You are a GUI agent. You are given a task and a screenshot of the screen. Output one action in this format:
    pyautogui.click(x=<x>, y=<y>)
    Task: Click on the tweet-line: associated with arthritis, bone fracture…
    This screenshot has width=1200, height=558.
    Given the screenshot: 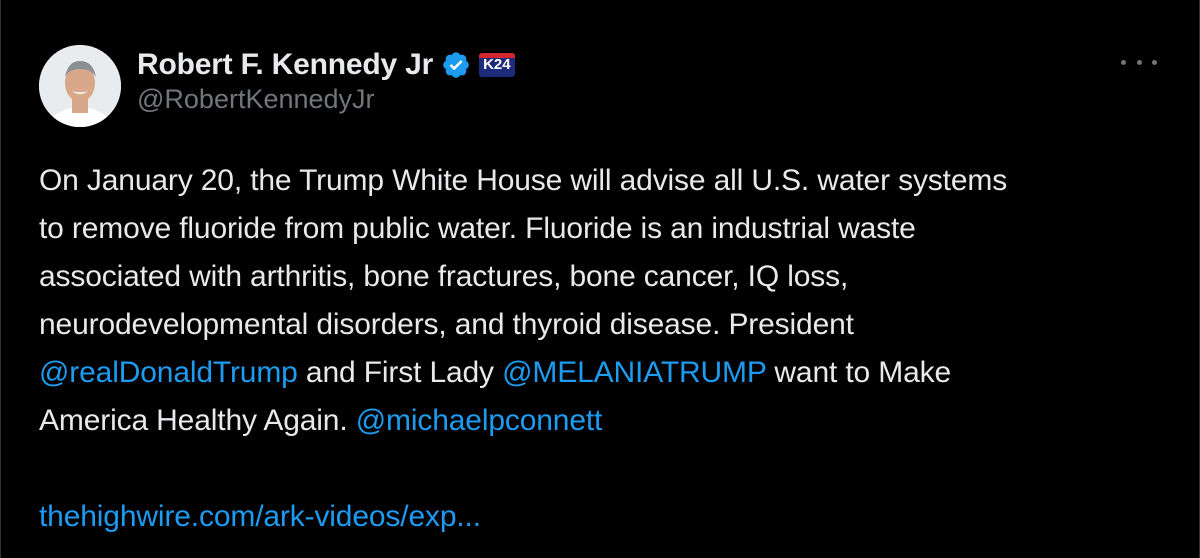 What is the action you would take?
    pyautogui.click(x=444, y=276)
    